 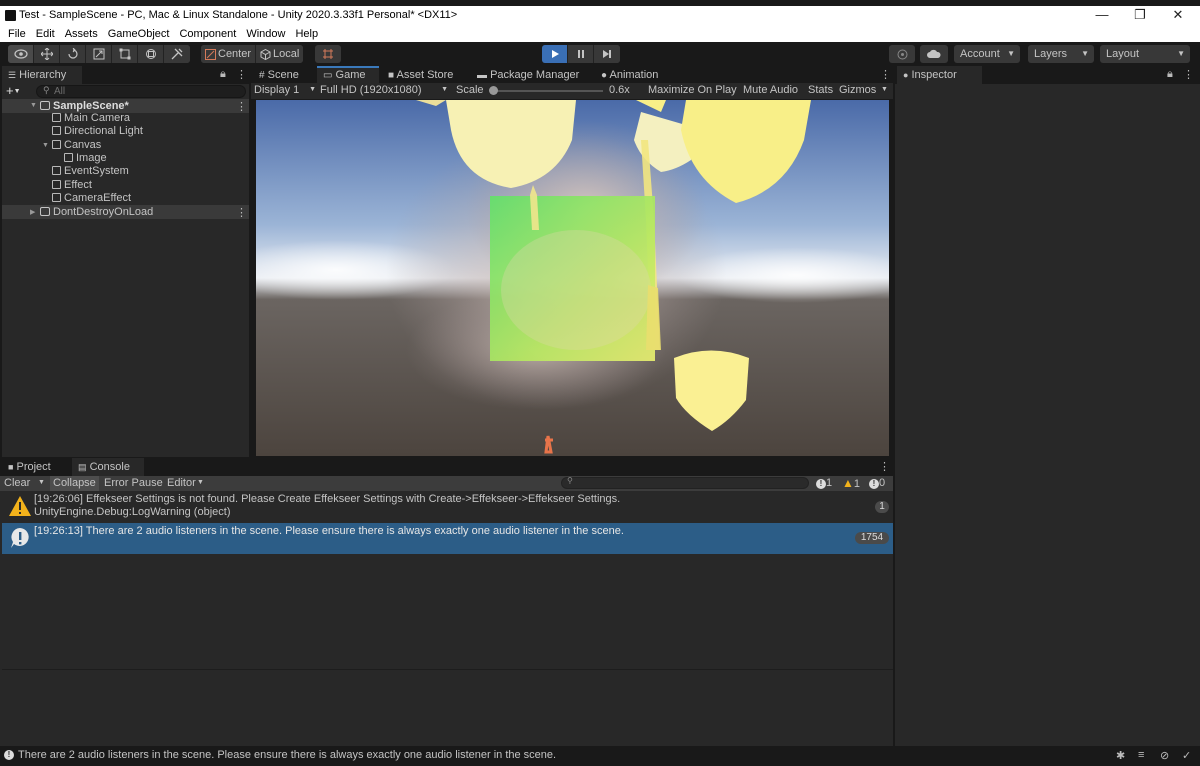 I want to click on view-tool-eye-icon, so click(x=21, y=54).